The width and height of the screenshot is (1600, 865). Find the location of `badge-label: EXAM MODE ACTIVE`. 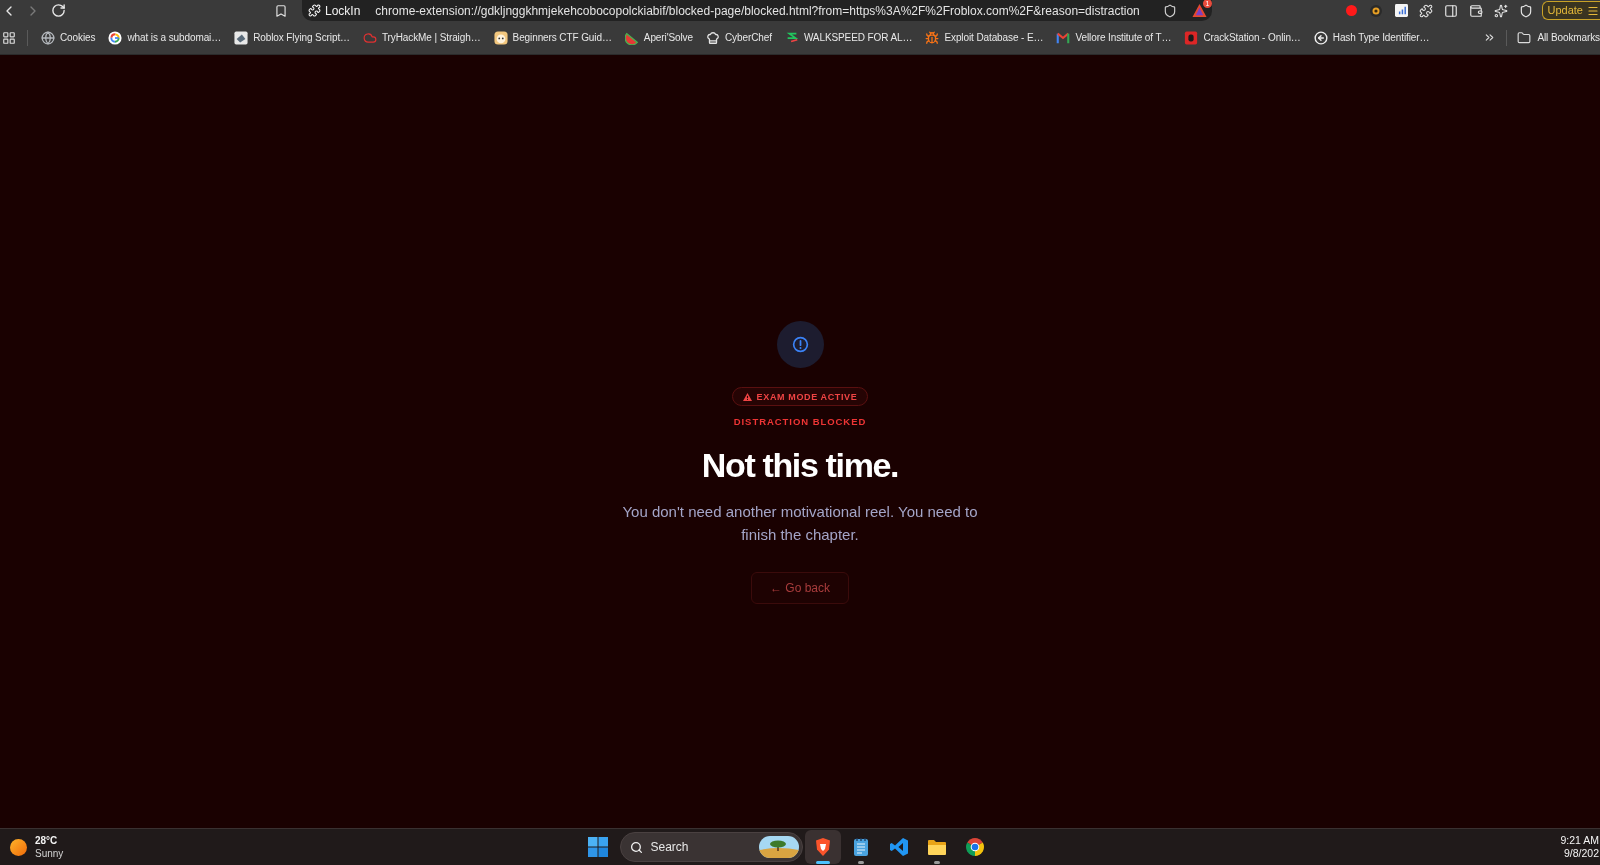

badge-label: EXAM MODE ACTIVE is located at coordinates (807, 396).